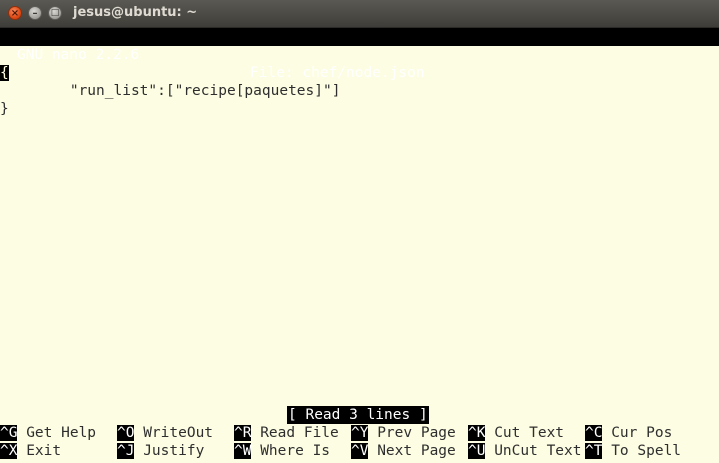 The height and width of the screenshot is (463, 719). Describe the element at coordinates (243, 451) in the screenshot. I see `shortcut-key: ^W` at that location.